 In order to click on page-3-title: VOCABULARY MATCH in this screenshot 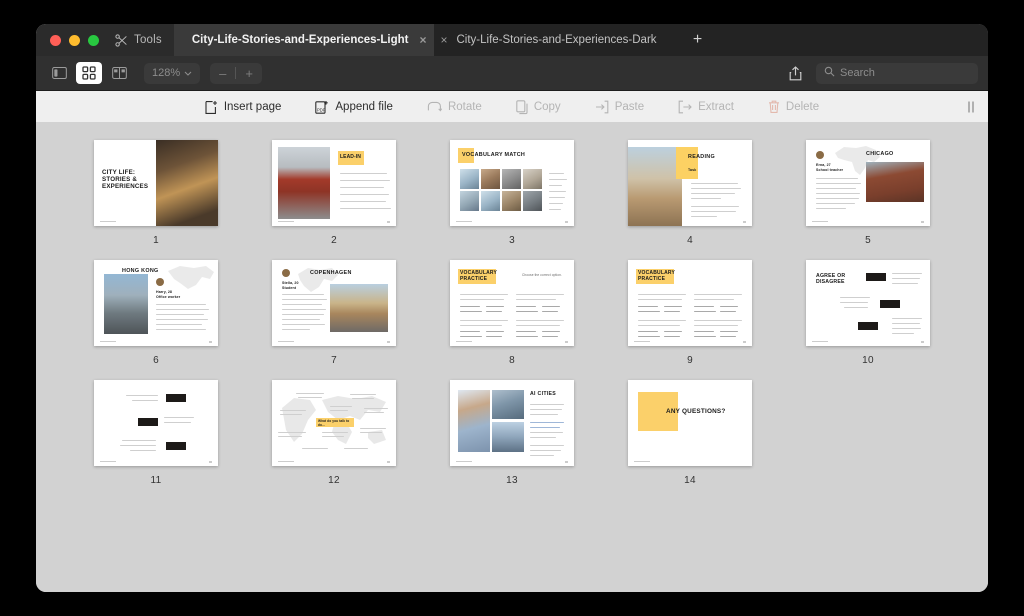, I will do `click(494, 155)`.